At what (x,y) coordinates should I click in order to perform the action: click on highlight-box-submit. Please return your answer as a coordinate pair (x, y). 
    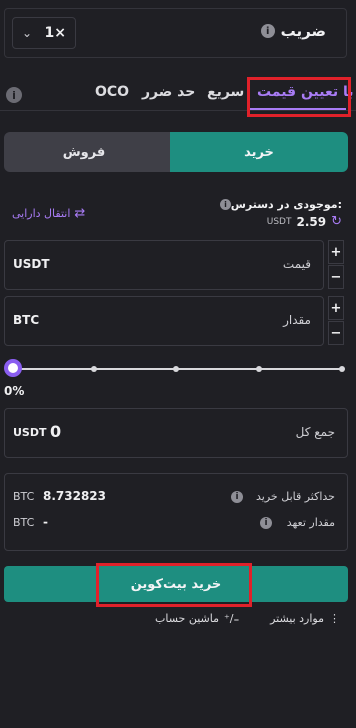
    Looking at the image, I should click on (174, 585).